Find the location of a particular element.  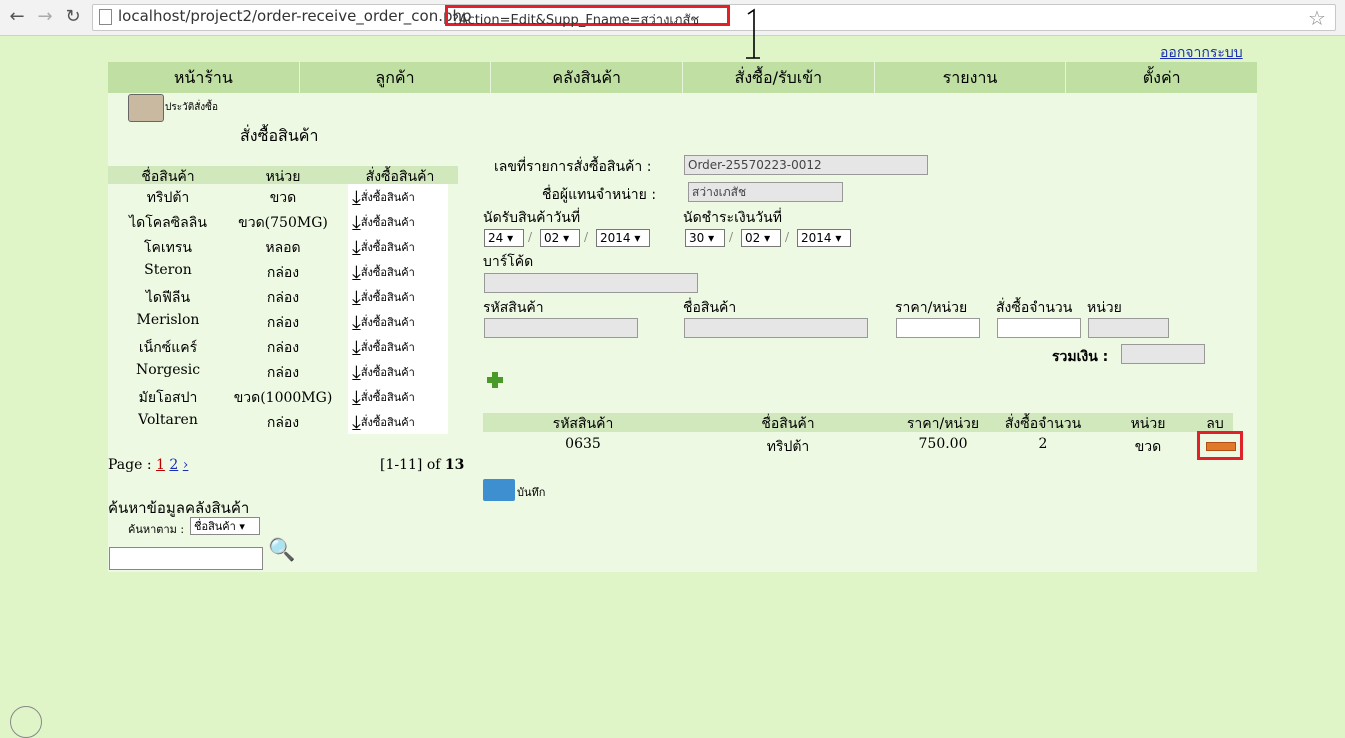

col-header-unit: หน่วย is located at coordinates (1148, 424).